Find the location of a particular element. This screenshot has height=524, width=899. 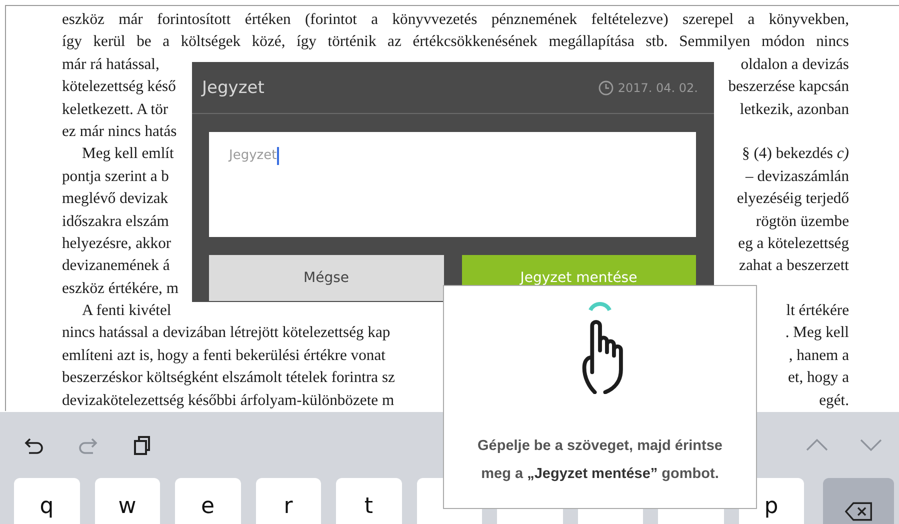

key: q is located at coordinates (47, 501).